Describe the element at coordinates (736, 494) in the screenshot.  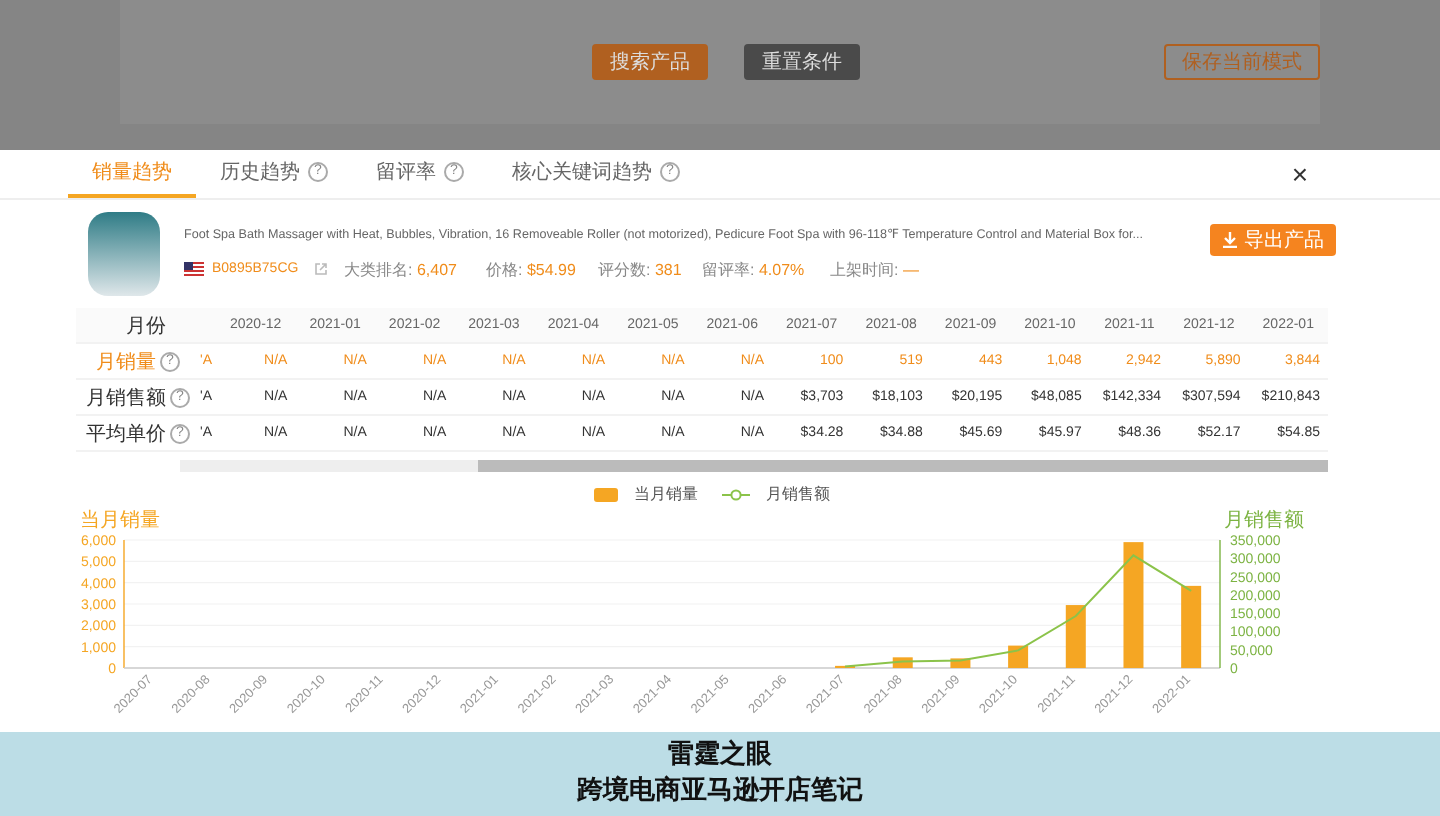
I see `legend-line-icon` at that location.